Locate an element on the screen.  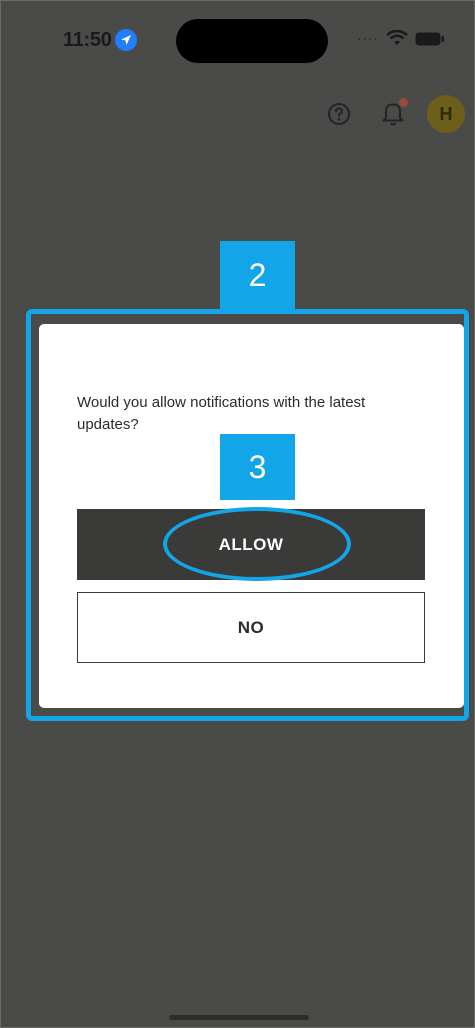
avatar: H is located at coordinates (446, 114).